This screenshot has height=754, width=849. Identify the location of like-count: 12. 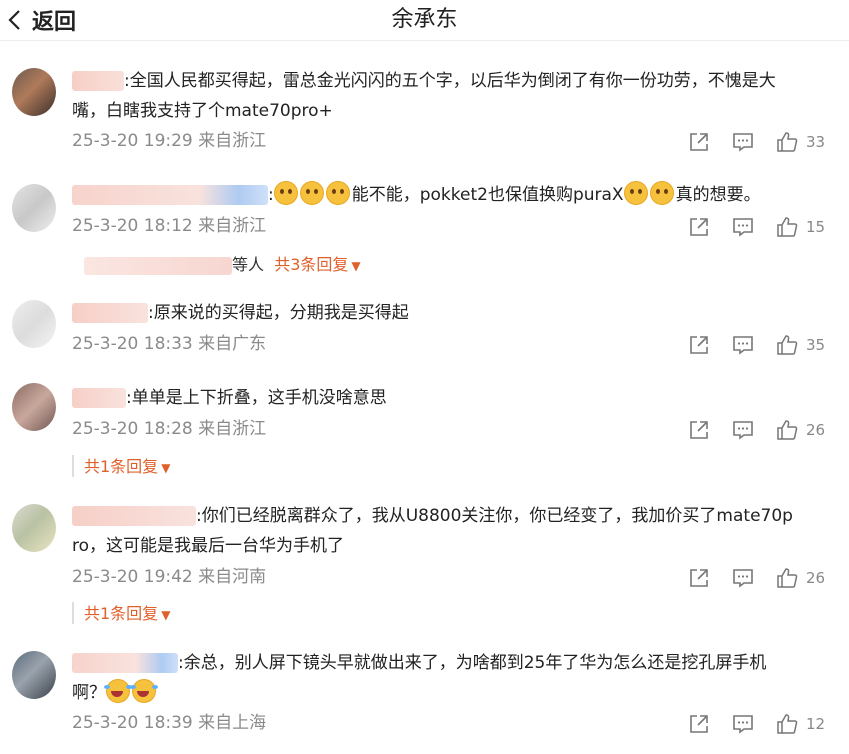
(816, 724).